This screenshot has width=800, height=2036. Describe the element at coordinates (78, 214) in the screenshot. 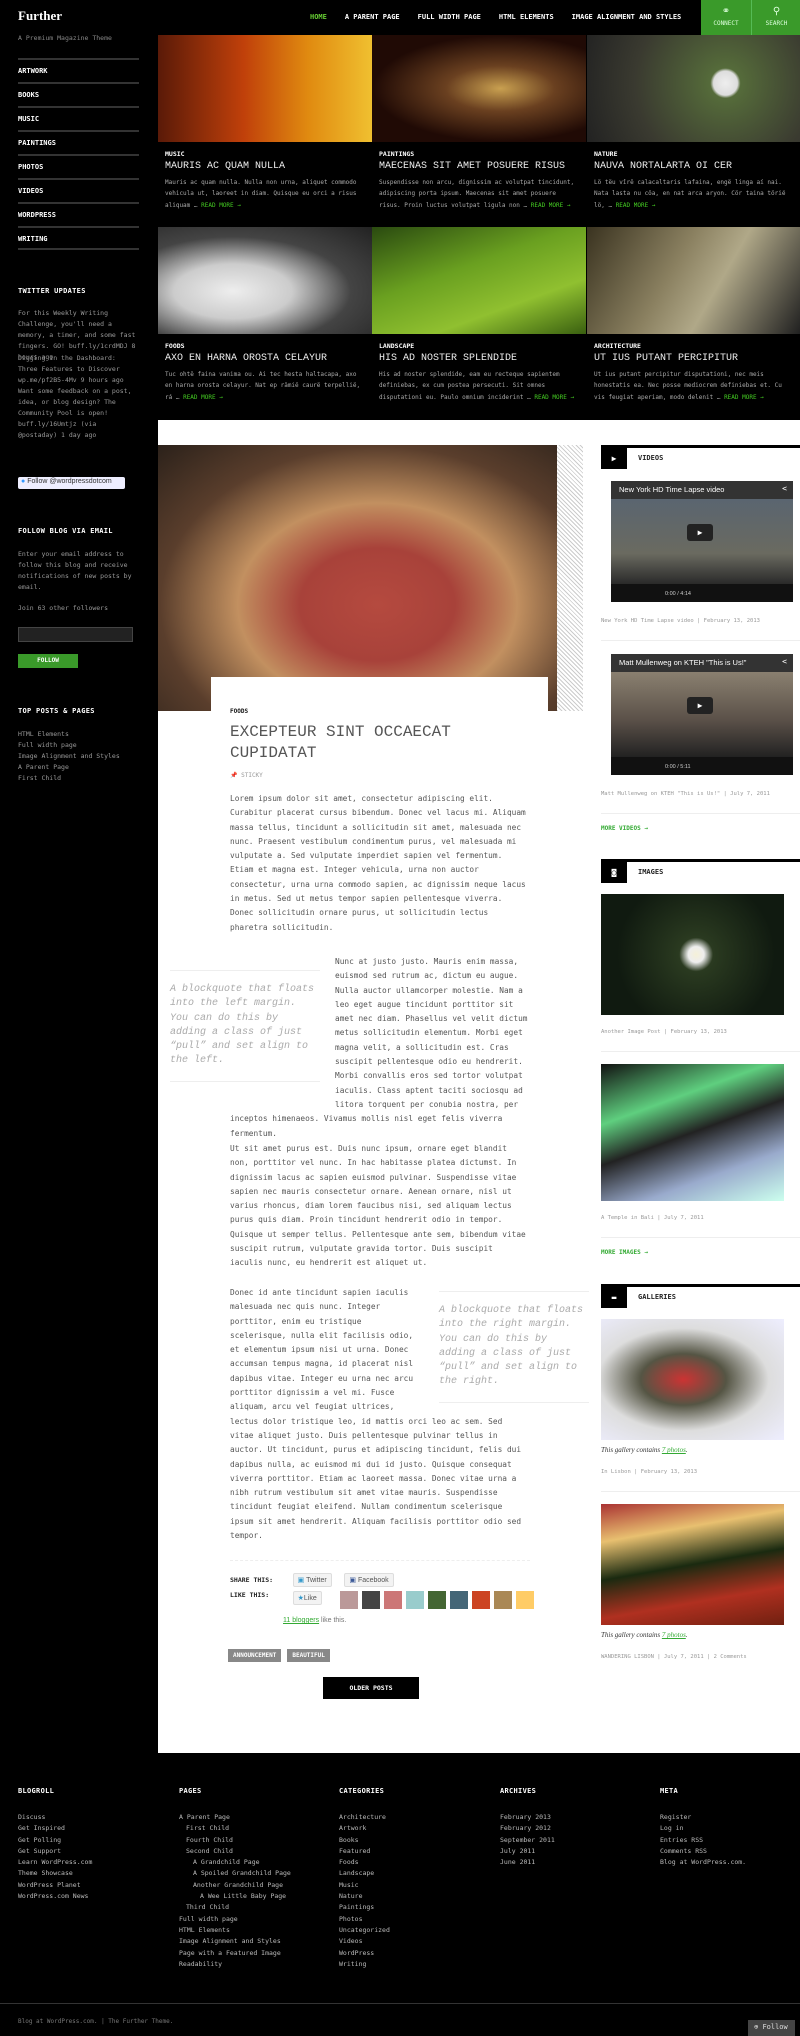

I see `menu-item: WORDPRESS` at that location.